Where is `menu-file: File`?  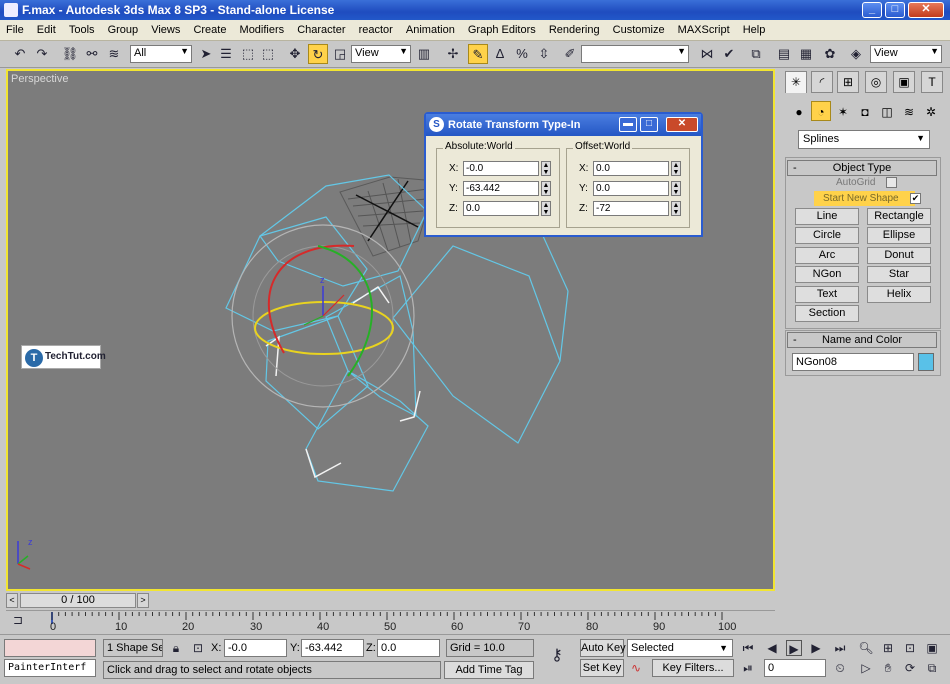 menu-file: File is located at coordinates (15, 30).